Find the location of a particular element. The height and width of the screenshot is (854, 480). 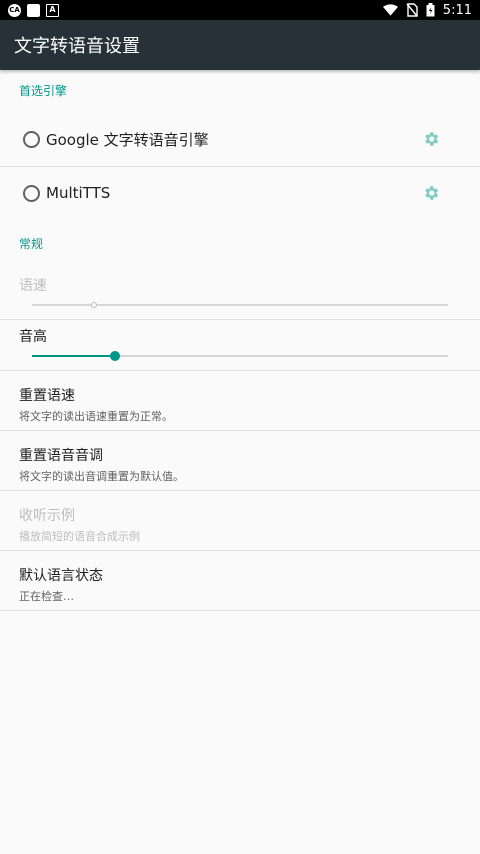

status-bar: CA A 5:11 is located at coordinates (240, 10).